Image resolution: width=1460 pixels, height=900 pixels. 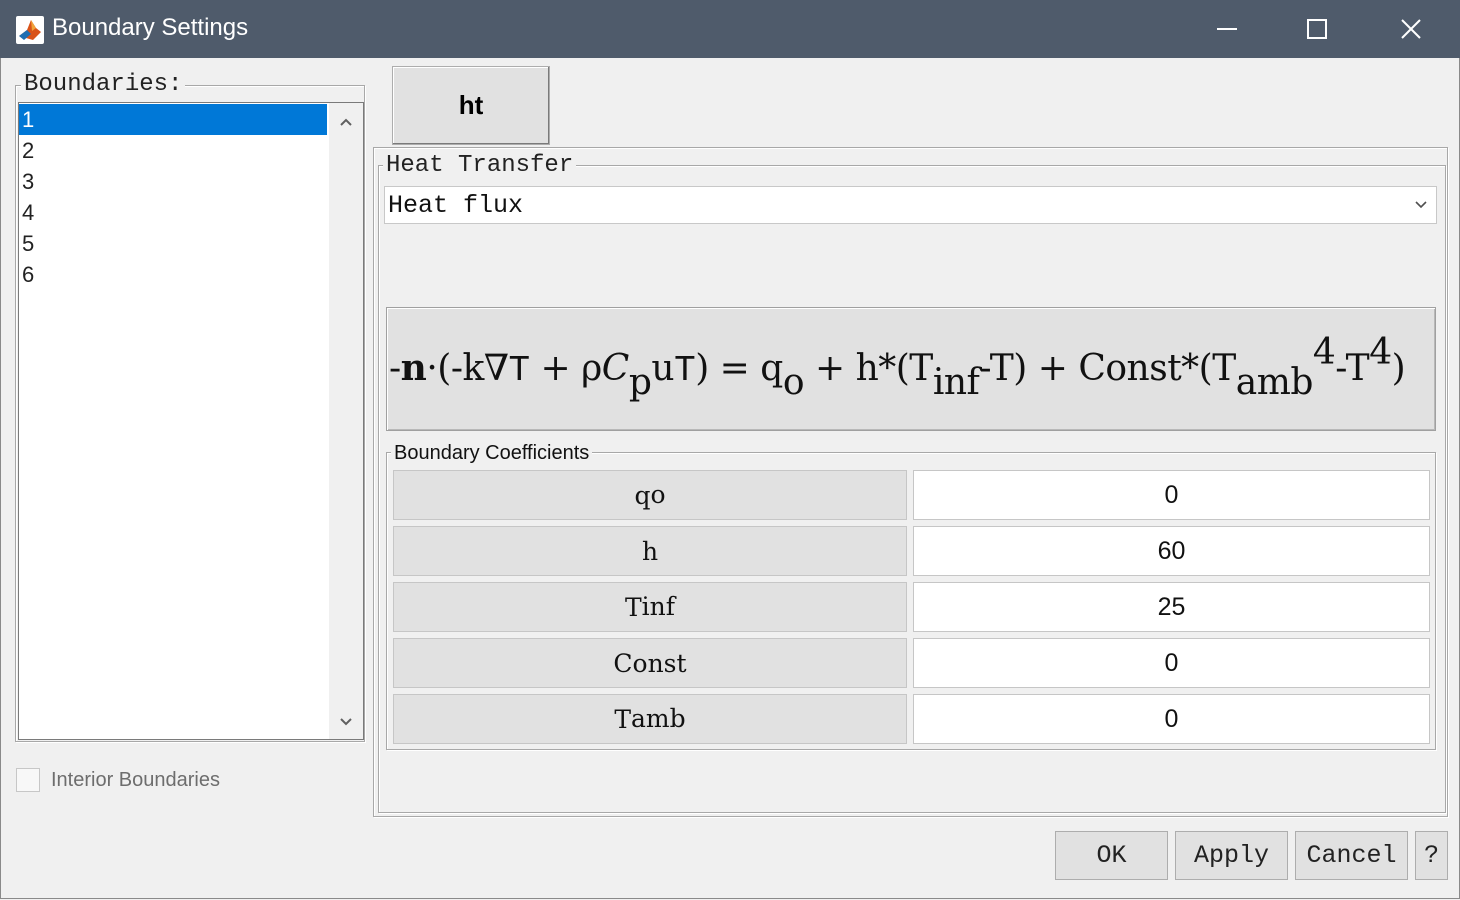 I want to click on matlab-icon, so click(x=30, y=30).